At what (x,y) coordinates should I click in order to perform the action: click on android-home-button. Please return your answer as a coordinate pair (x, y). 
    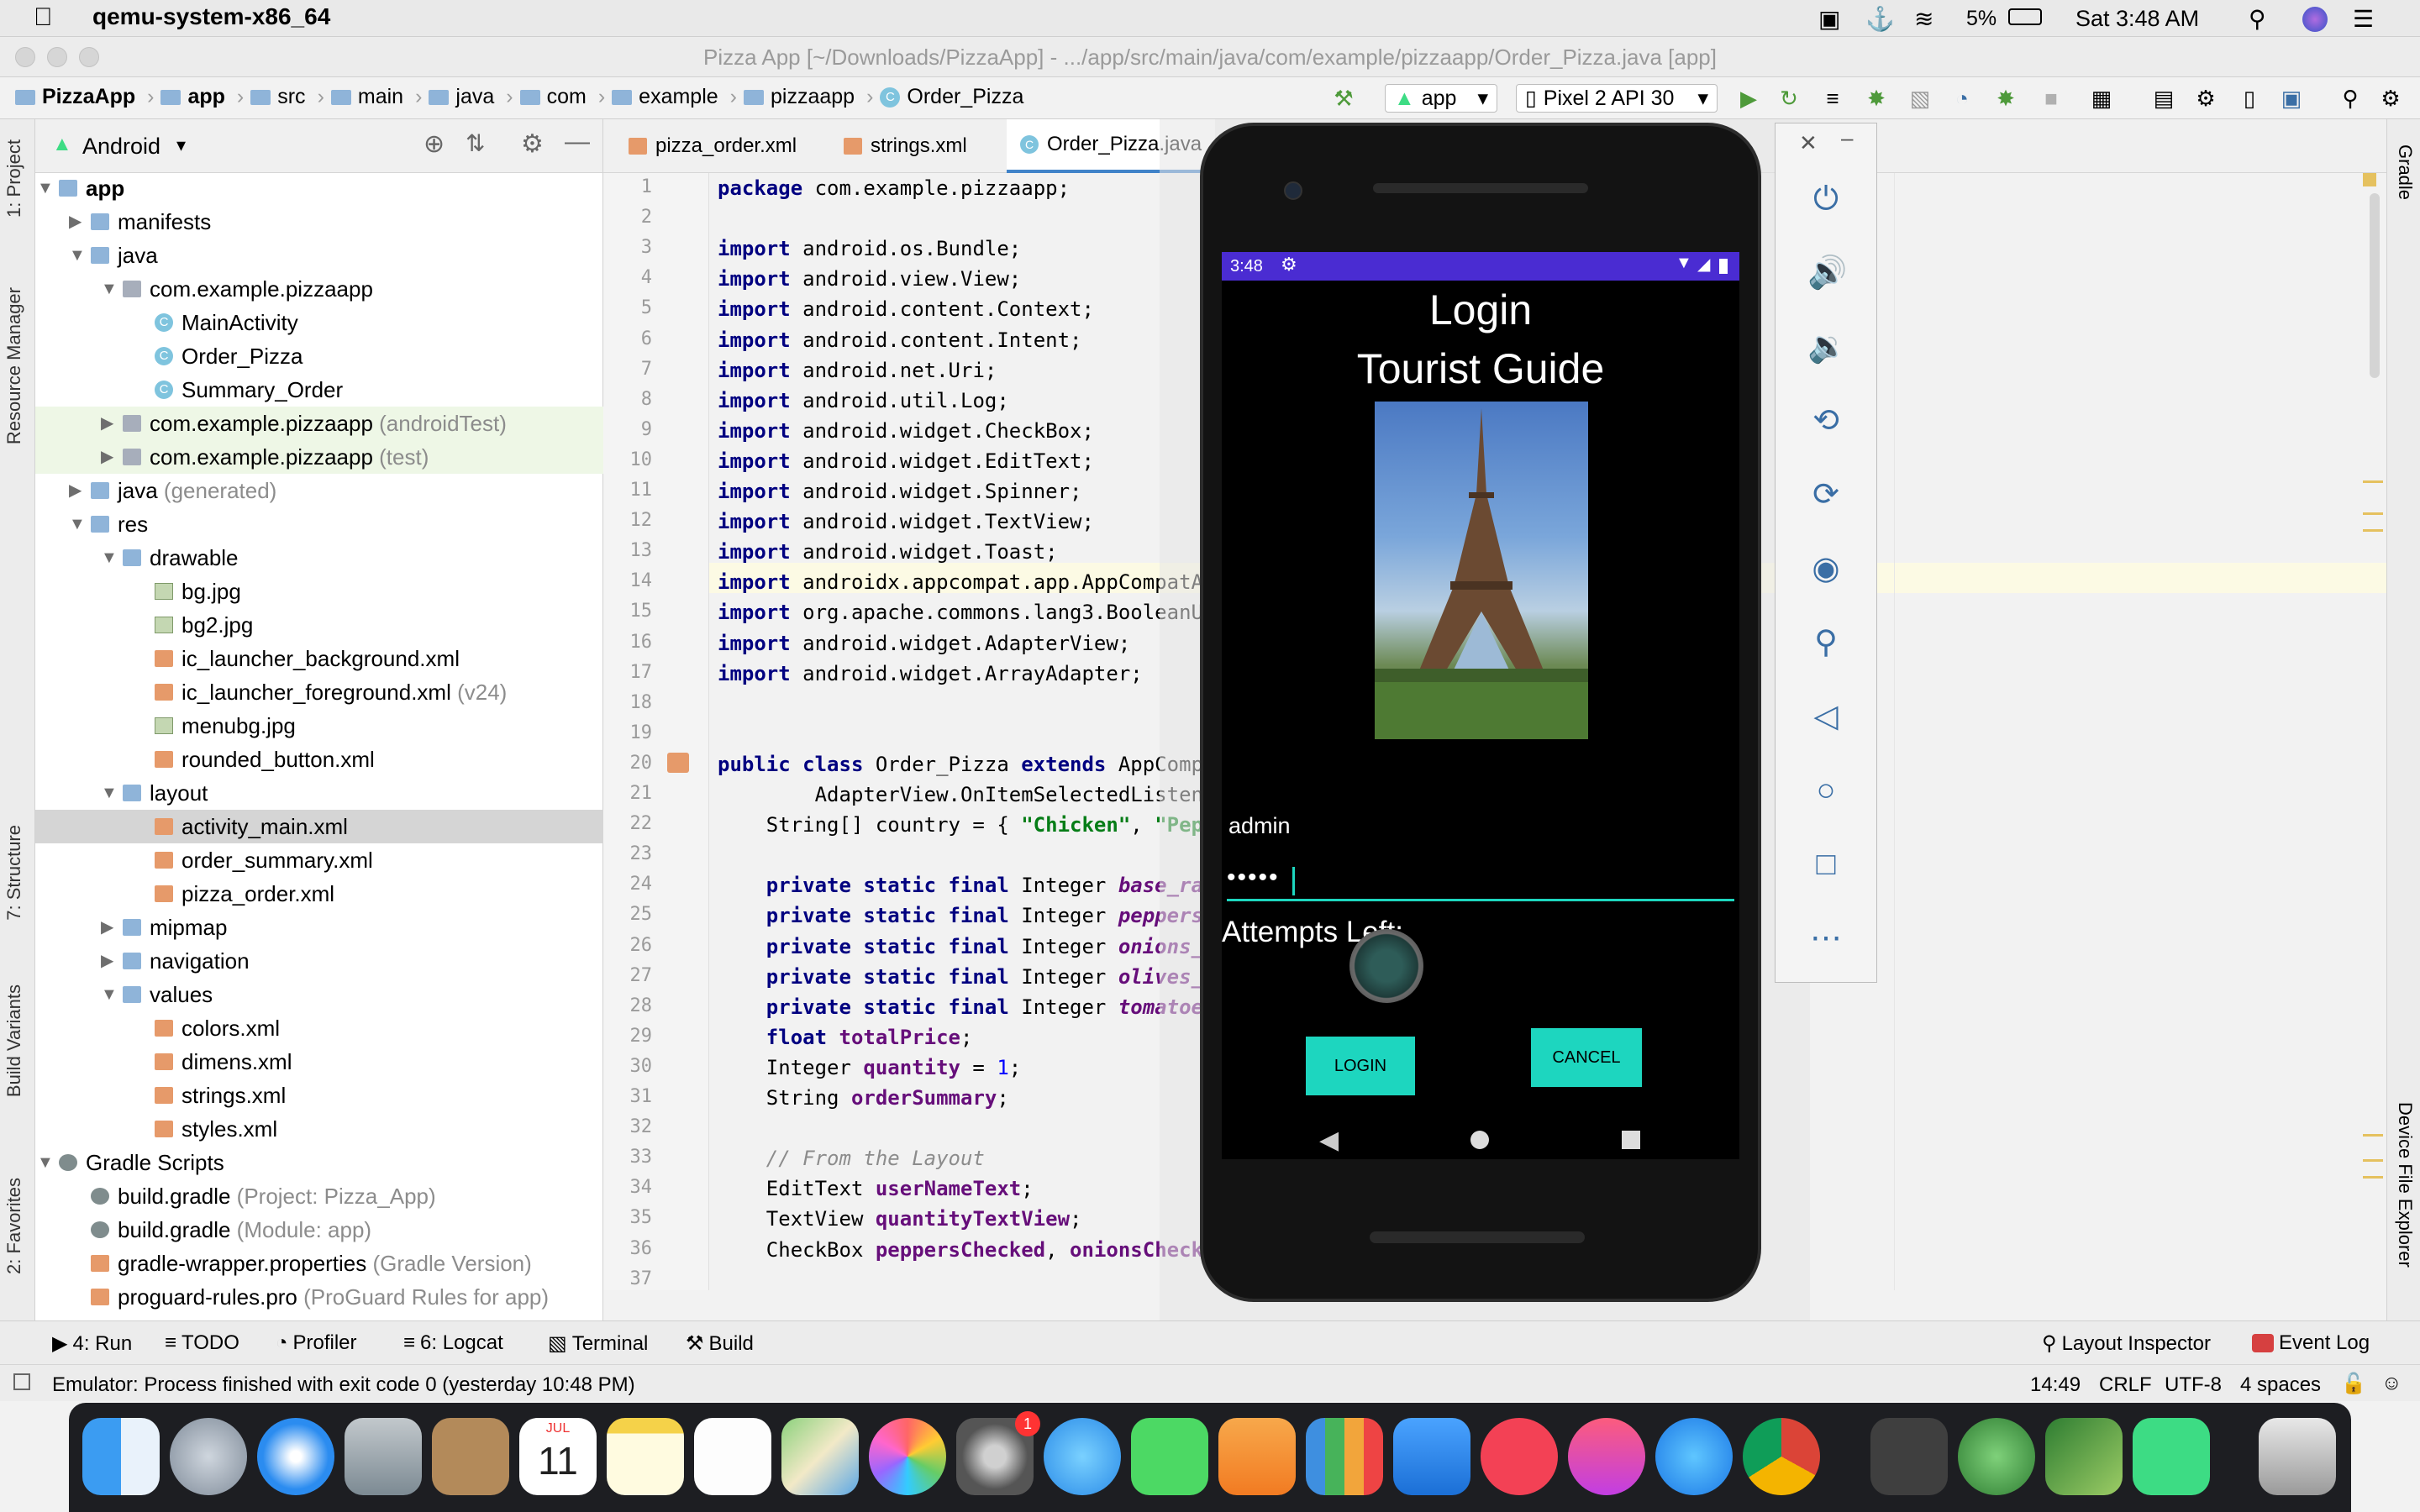
    Looking at the image, I should click on (1479, 1140).